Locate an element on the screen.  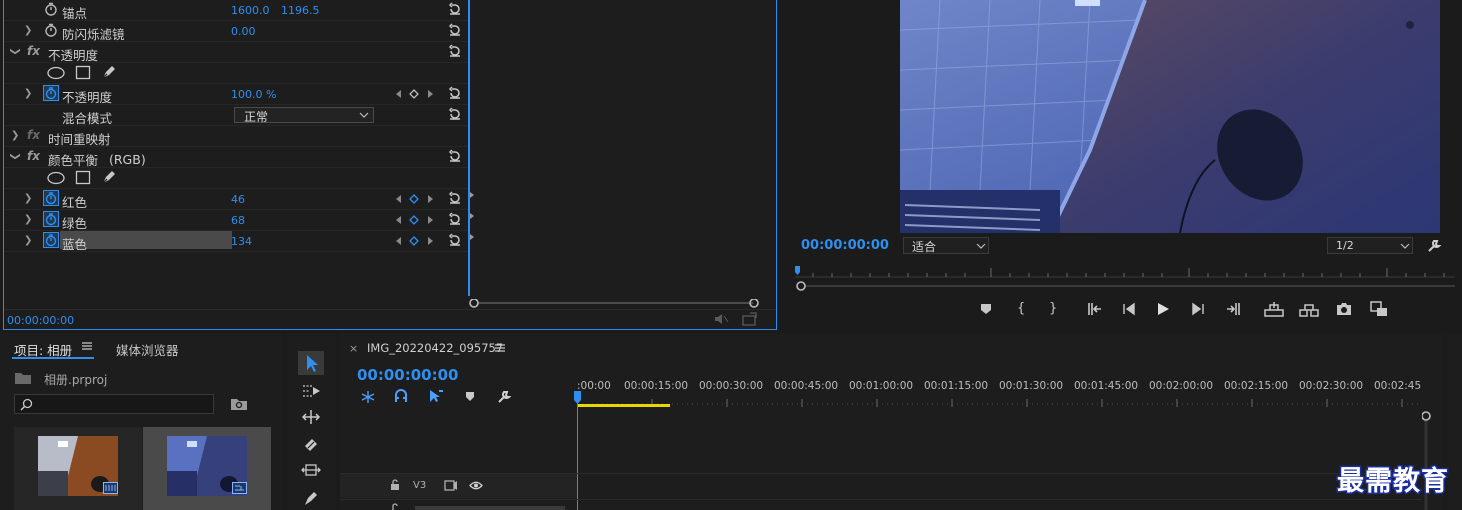
search-input is located at coordinates (114, 404).